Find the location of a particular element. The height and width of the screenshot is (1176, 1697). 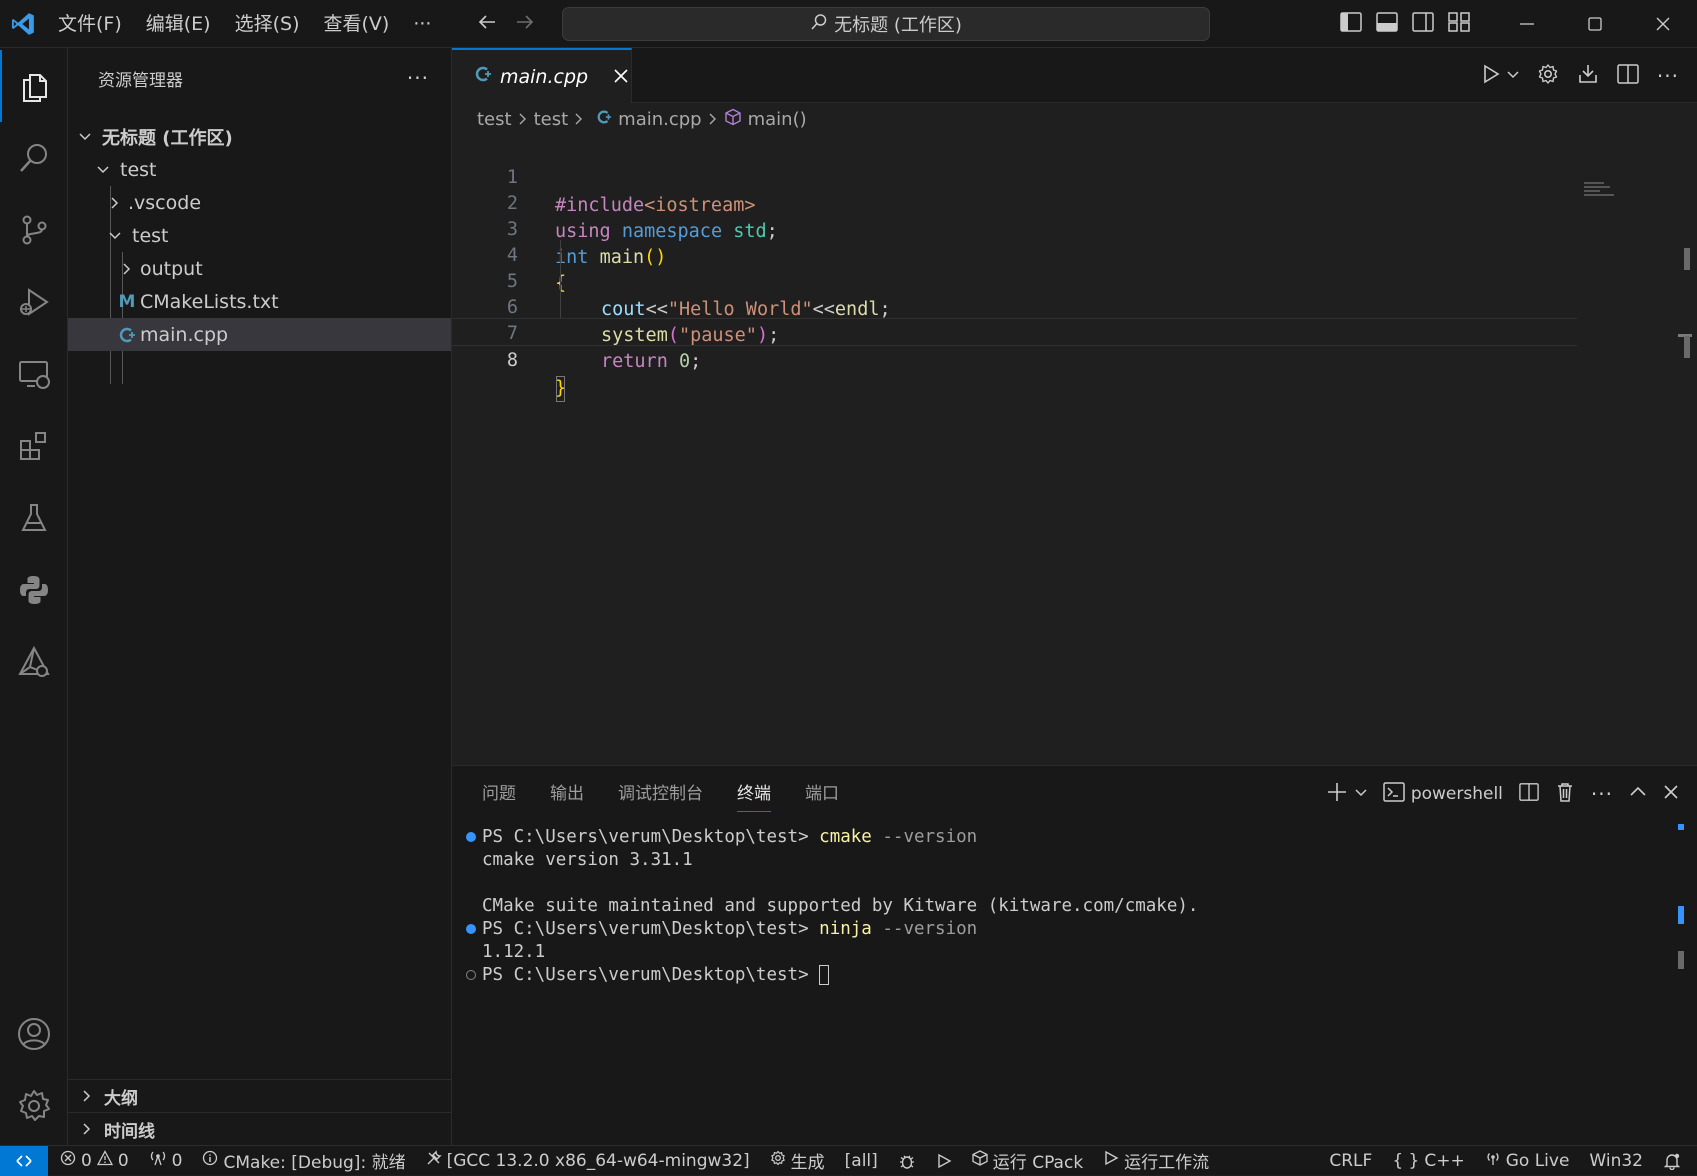

outline-section: 大纲 is located at coordinates (259, 1095).